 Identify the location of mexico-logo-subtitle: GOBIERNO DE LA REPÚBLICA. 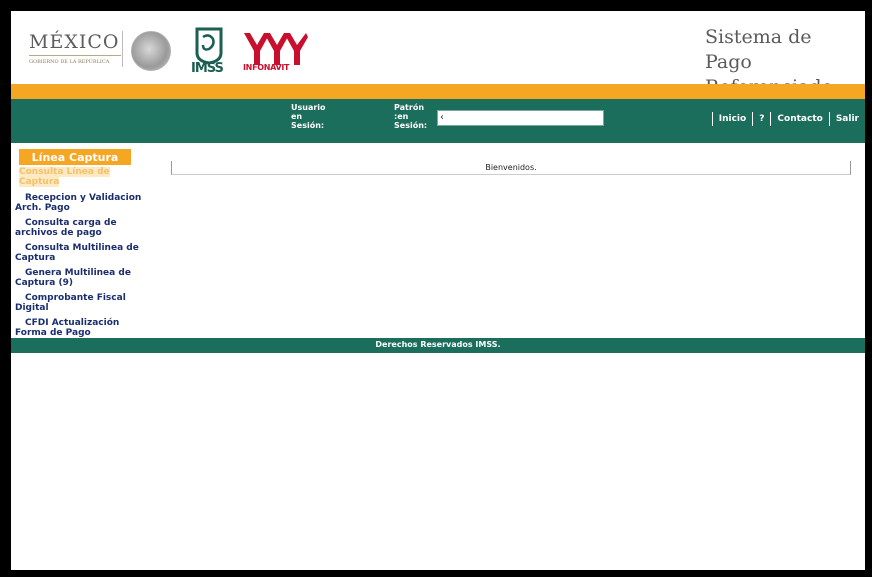
(69, 62).